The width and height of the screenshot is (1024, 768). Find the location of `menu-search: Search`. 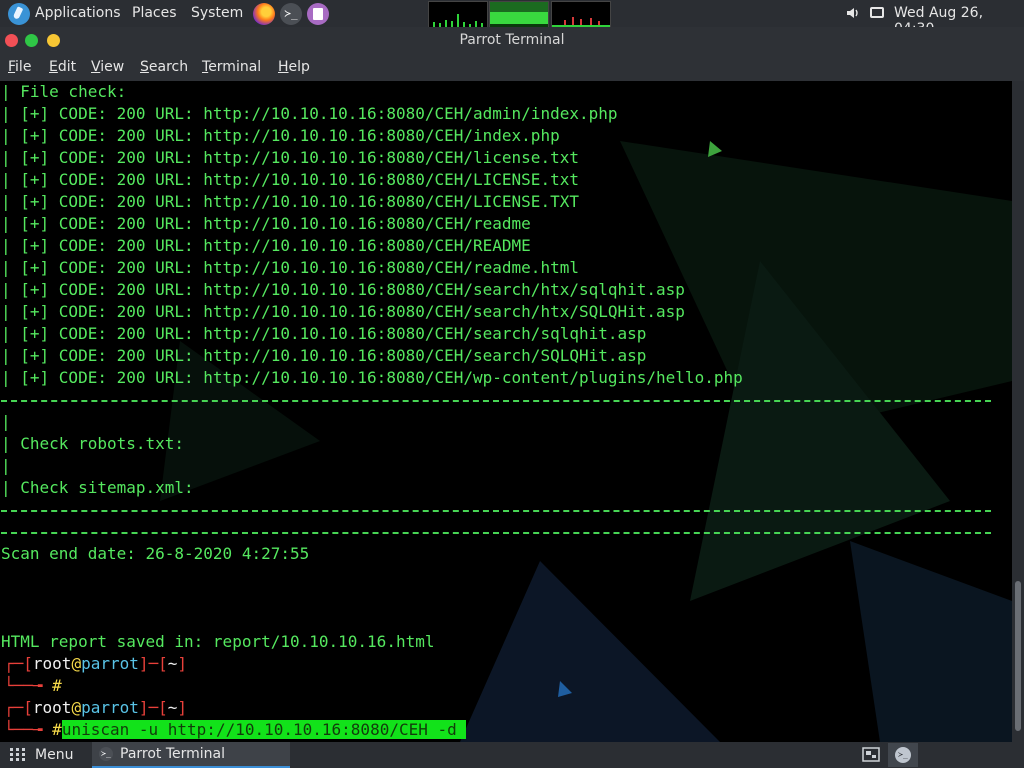

menu-search: Search is located at coordinates (164, 67).